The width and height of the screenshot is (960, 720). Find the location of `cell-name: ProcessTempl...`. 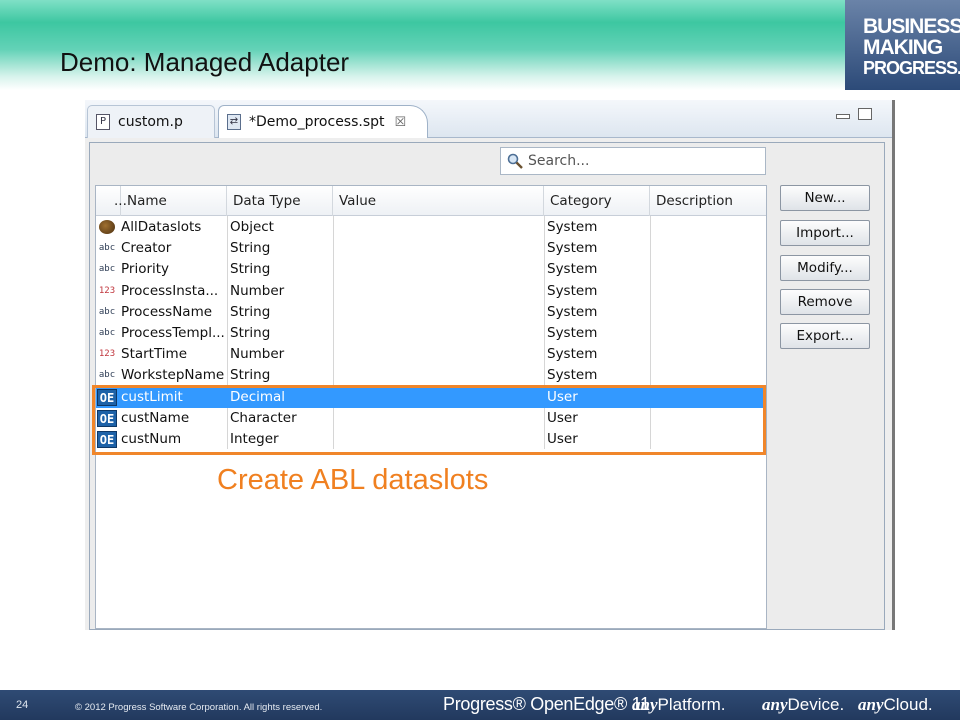

cell-name: ProcessTempl... is located at coordinates (173, 333).